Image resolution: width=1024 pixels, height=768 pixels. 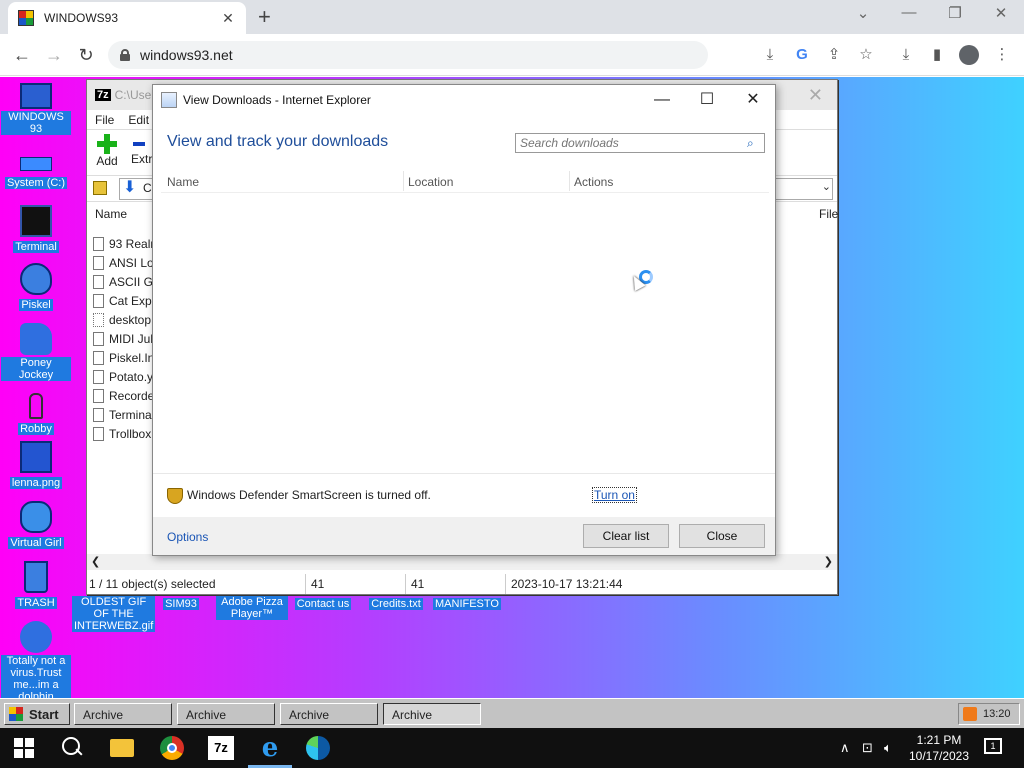 What do you see at coordinates (270, 748) in the screenshot?
I see `internet-explorer-icon: e` at bounding box center [270, 748].